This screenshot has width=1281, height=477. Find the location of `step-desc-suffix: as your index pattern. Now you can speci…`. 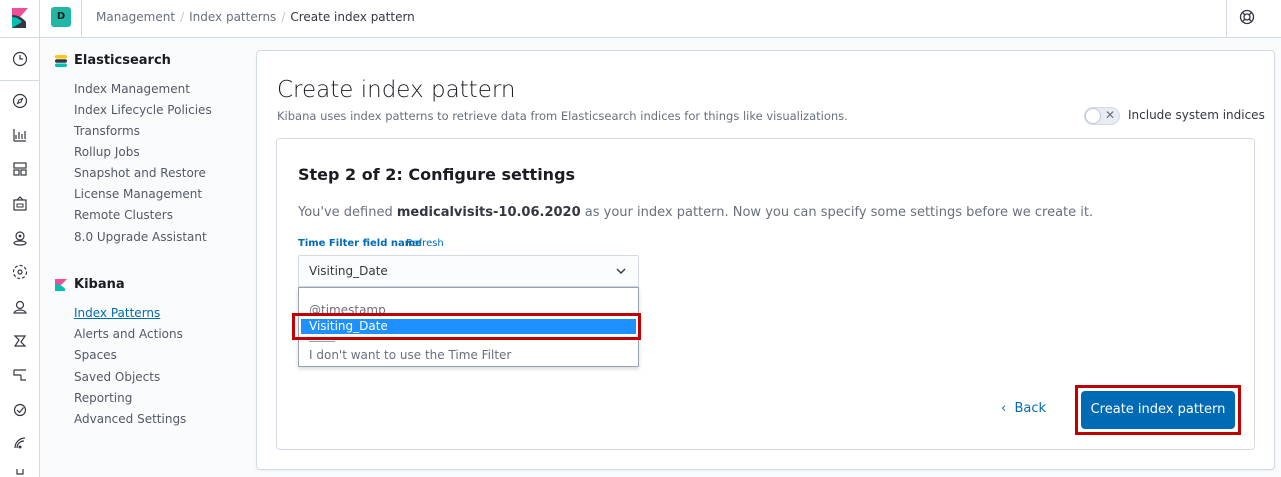

step-desc-suffix: as your index pattern. Now you can speci… is located at coordinates (837, 212).